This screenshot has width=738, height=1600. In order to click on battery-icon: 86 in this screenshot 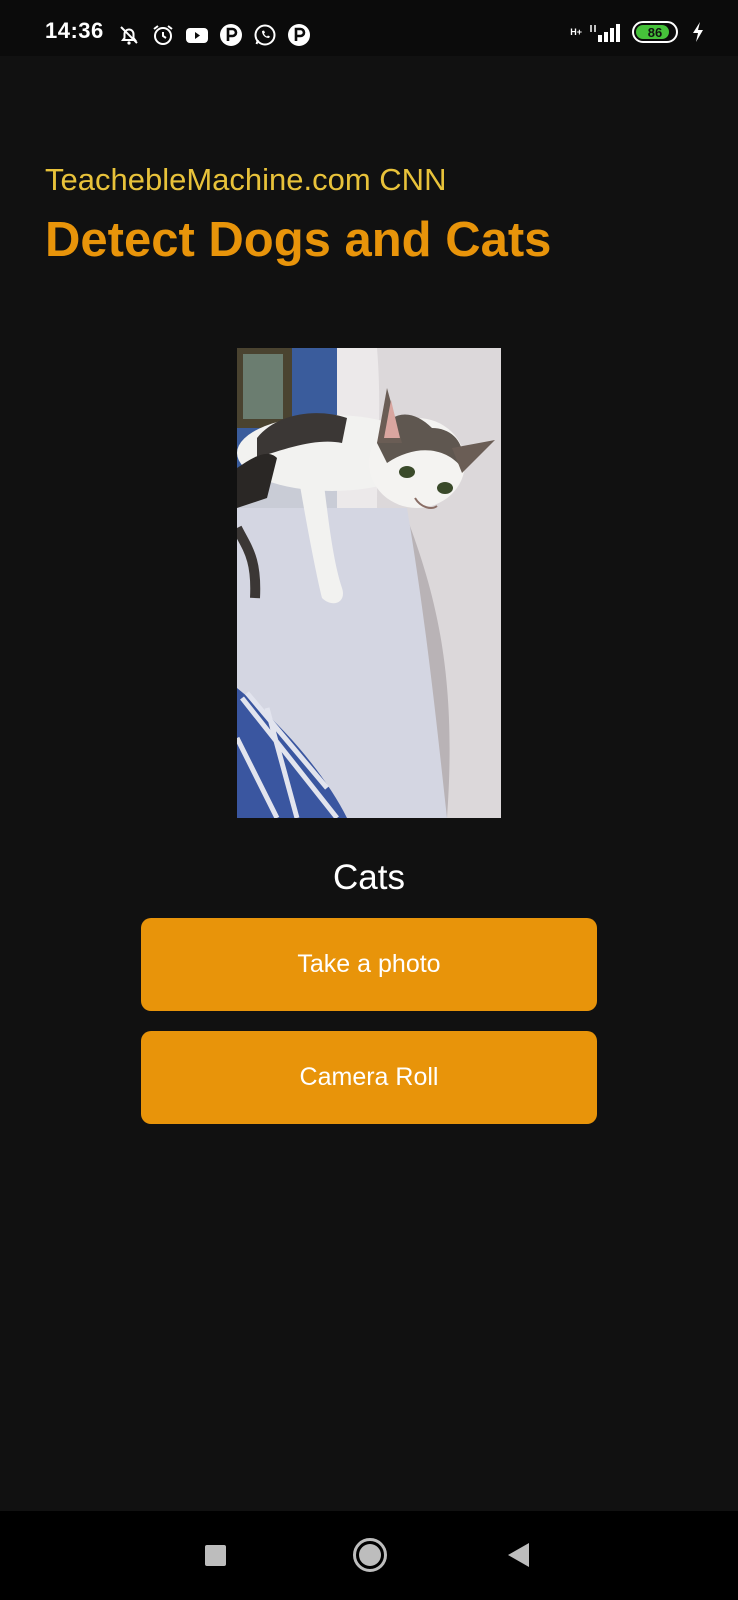, I will do `click(655, 32)`.